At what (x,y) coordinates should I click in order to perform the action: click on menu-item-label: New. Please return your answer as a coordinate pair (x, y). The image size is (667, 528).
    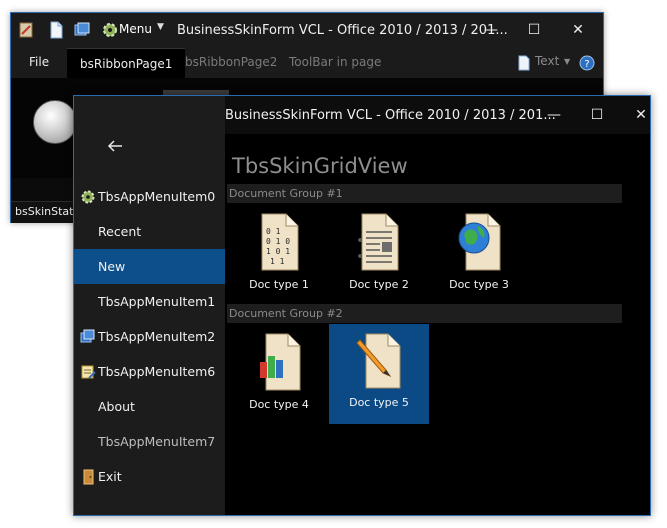
    Looking at the image, I should click on (112, 266).